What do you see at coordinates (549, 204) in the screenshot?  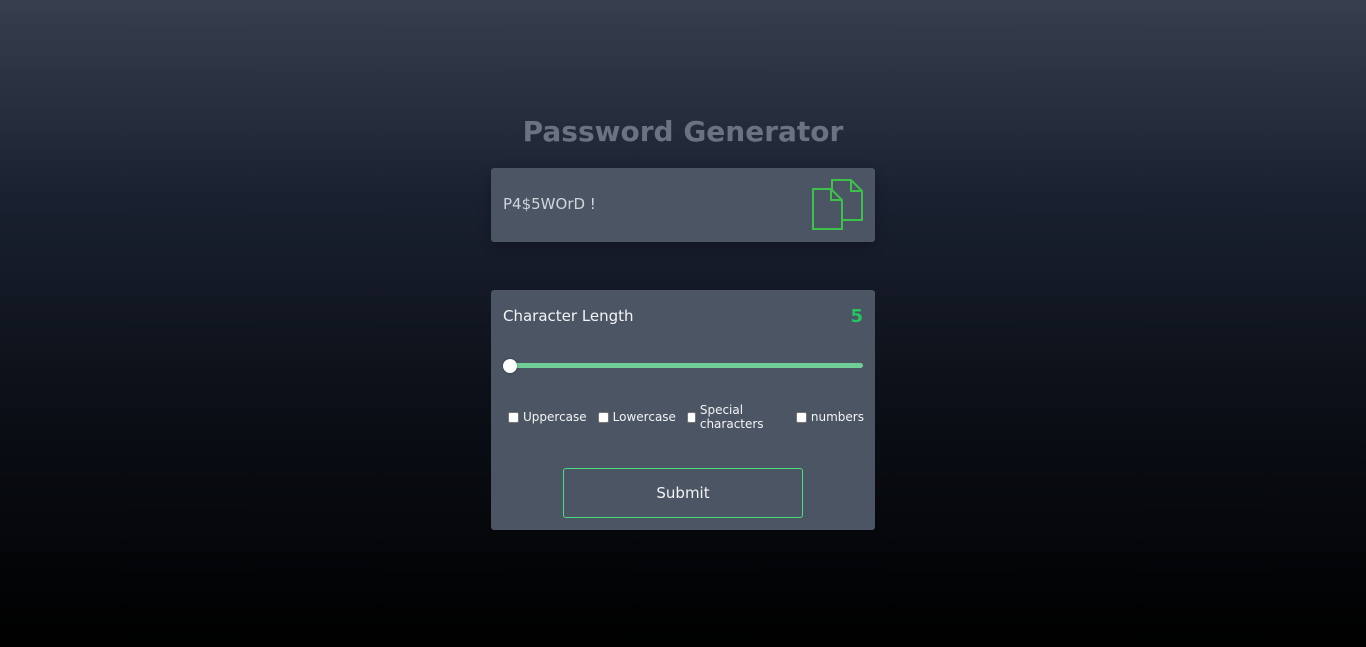 I see `password-display: P4$5WOrD !` at bounding box center [549, 204].